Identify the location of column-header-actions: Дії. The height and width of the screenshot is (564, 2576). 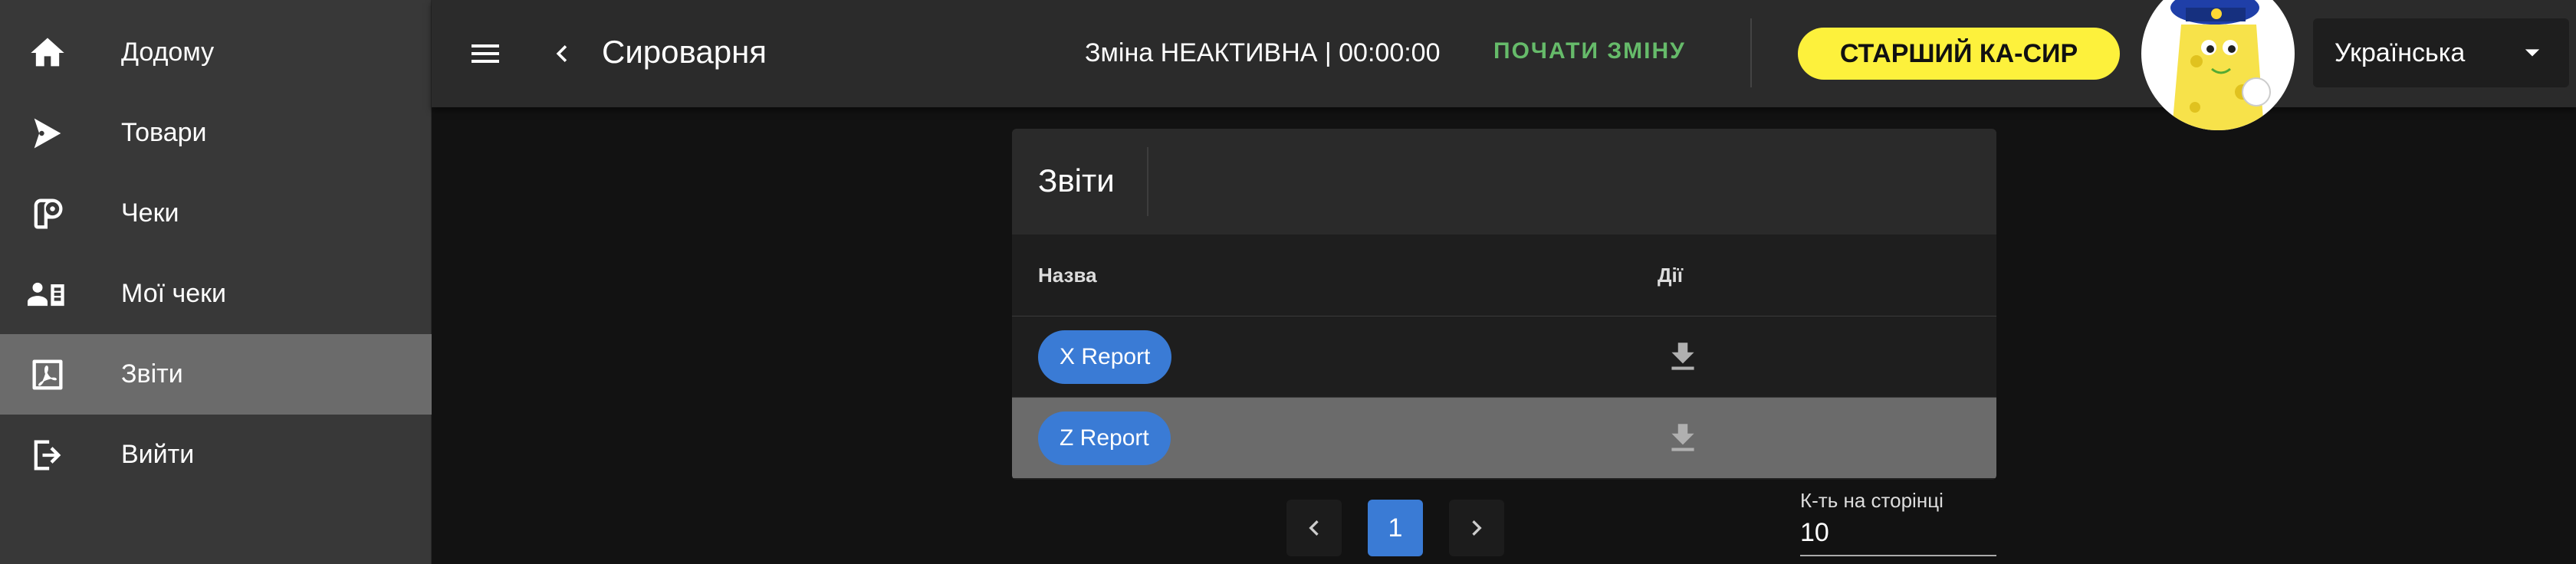
(1671, 275).